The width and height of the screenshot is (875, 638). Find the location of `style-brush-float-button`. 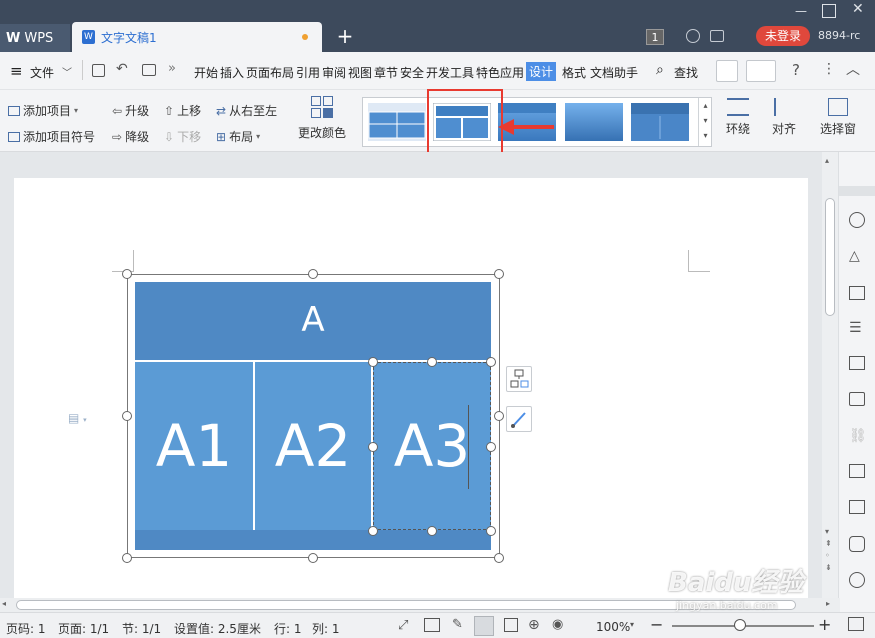

style-brush-float-button is located at coordinates (519, 419).